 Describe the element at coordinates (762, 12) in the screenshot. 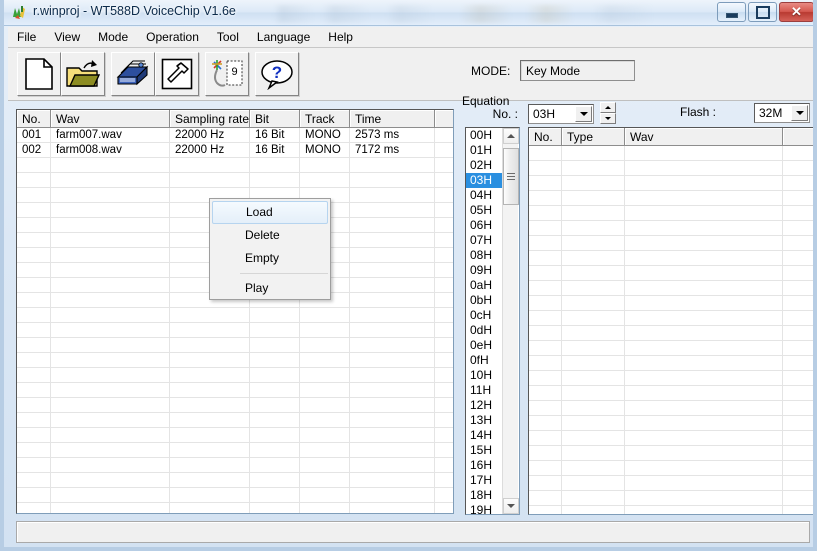

I see `maximize-button` at that location.